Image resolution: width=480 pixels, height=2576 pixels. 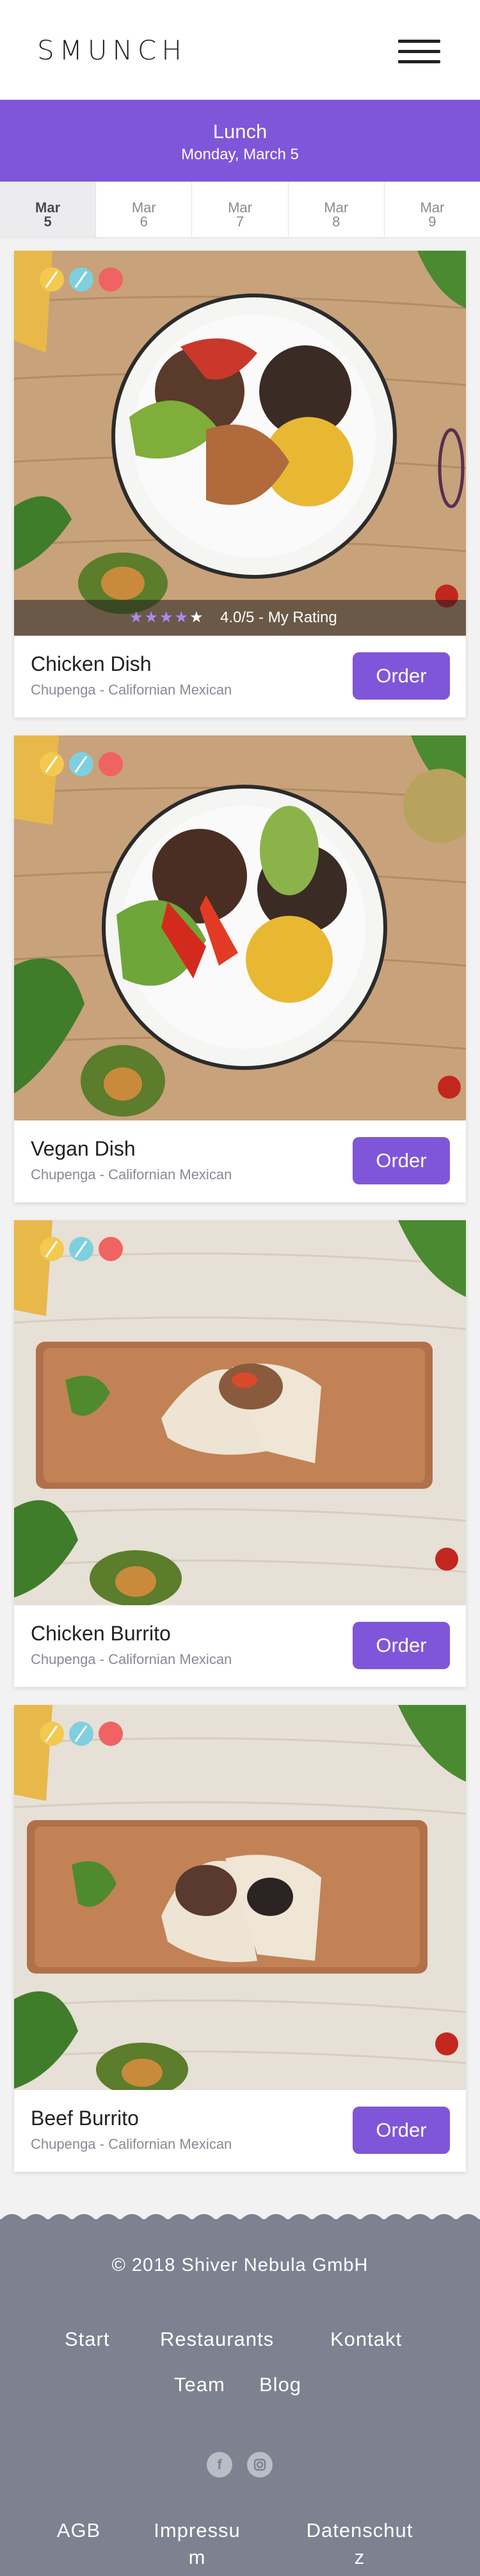 I want to click on hamburger-icon, so click(x=419, y=51).